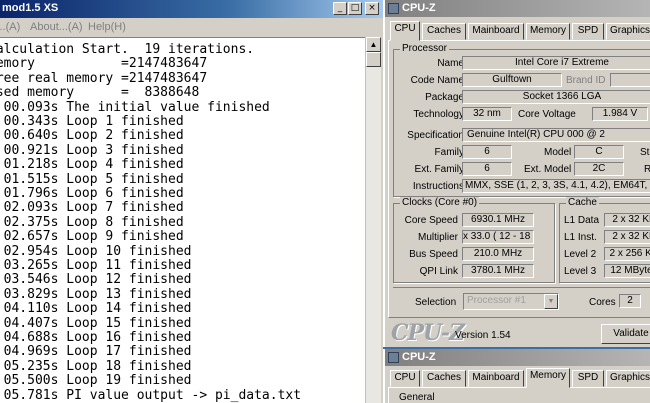 The width and height of the screenshot is (650, 403). What do you see at coordinates (548, 169) in the screenshot?
I see `ext-model-label: Ext. Model` at bounding box center [548, 169].